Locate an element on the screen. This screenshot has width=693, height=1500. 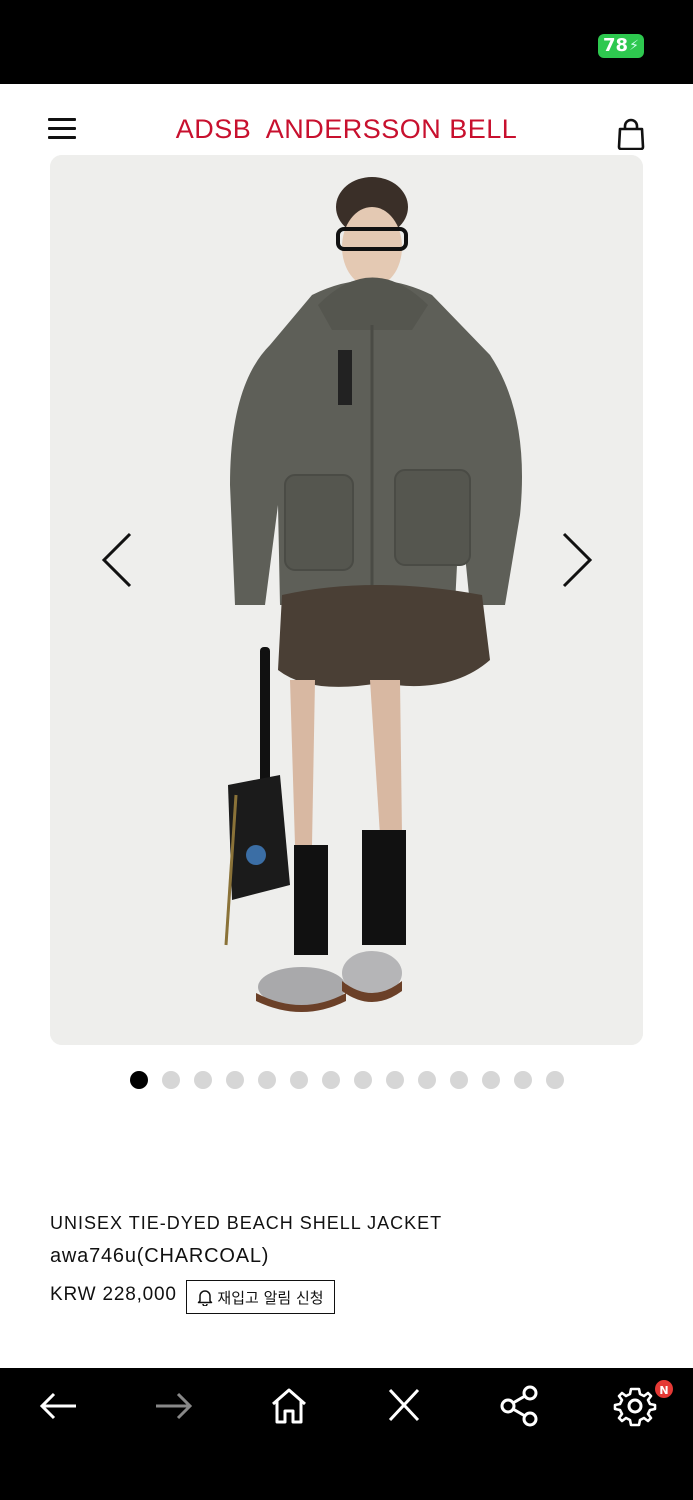
site-header: ADSB ANDERSSON BELL is located at coordinates (346, 120).